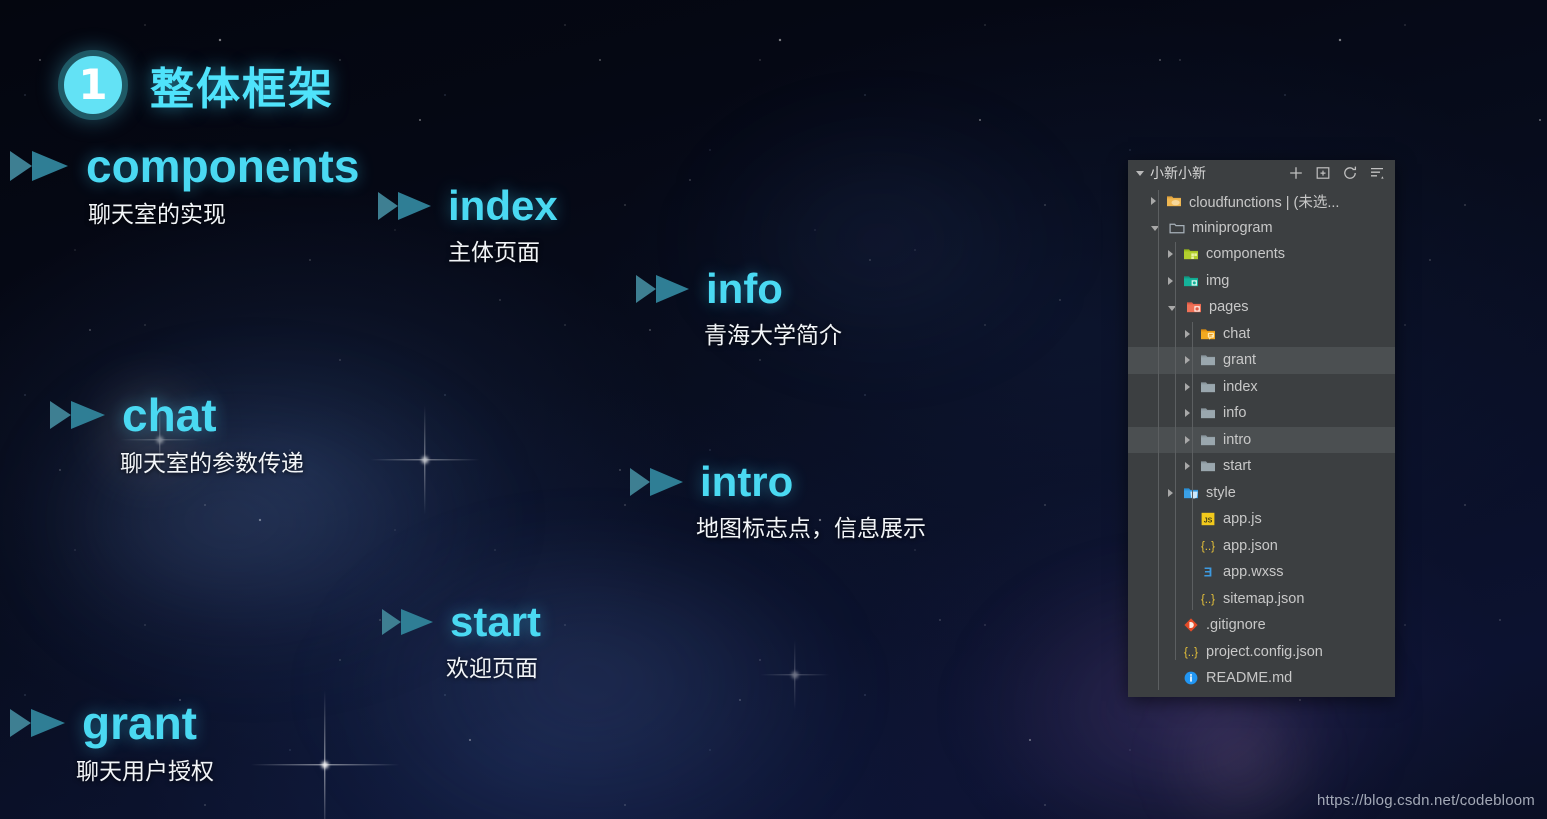  Describe the element at coordinates (1261, 281) in the screenshot. I see `tree-row-img: img` at that location.